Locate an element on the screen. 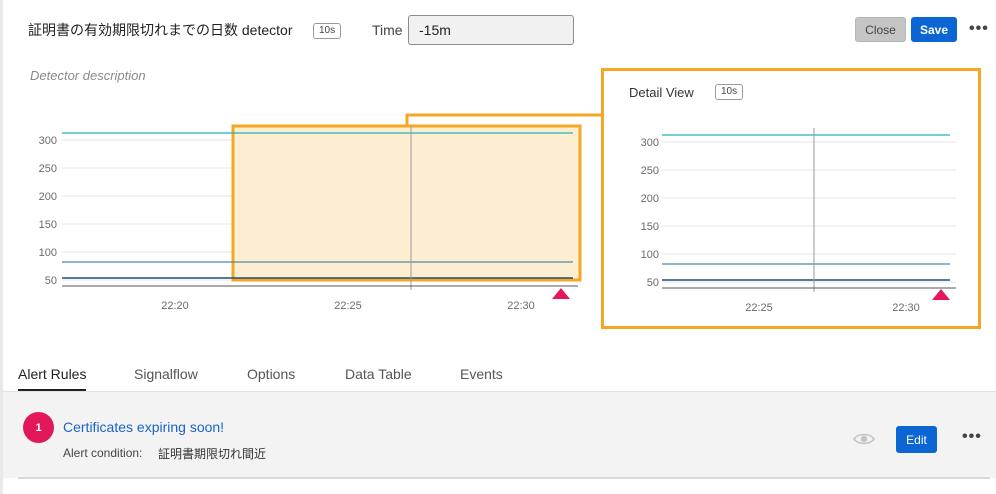  close-button: Close is located at coordinates (880, 29).